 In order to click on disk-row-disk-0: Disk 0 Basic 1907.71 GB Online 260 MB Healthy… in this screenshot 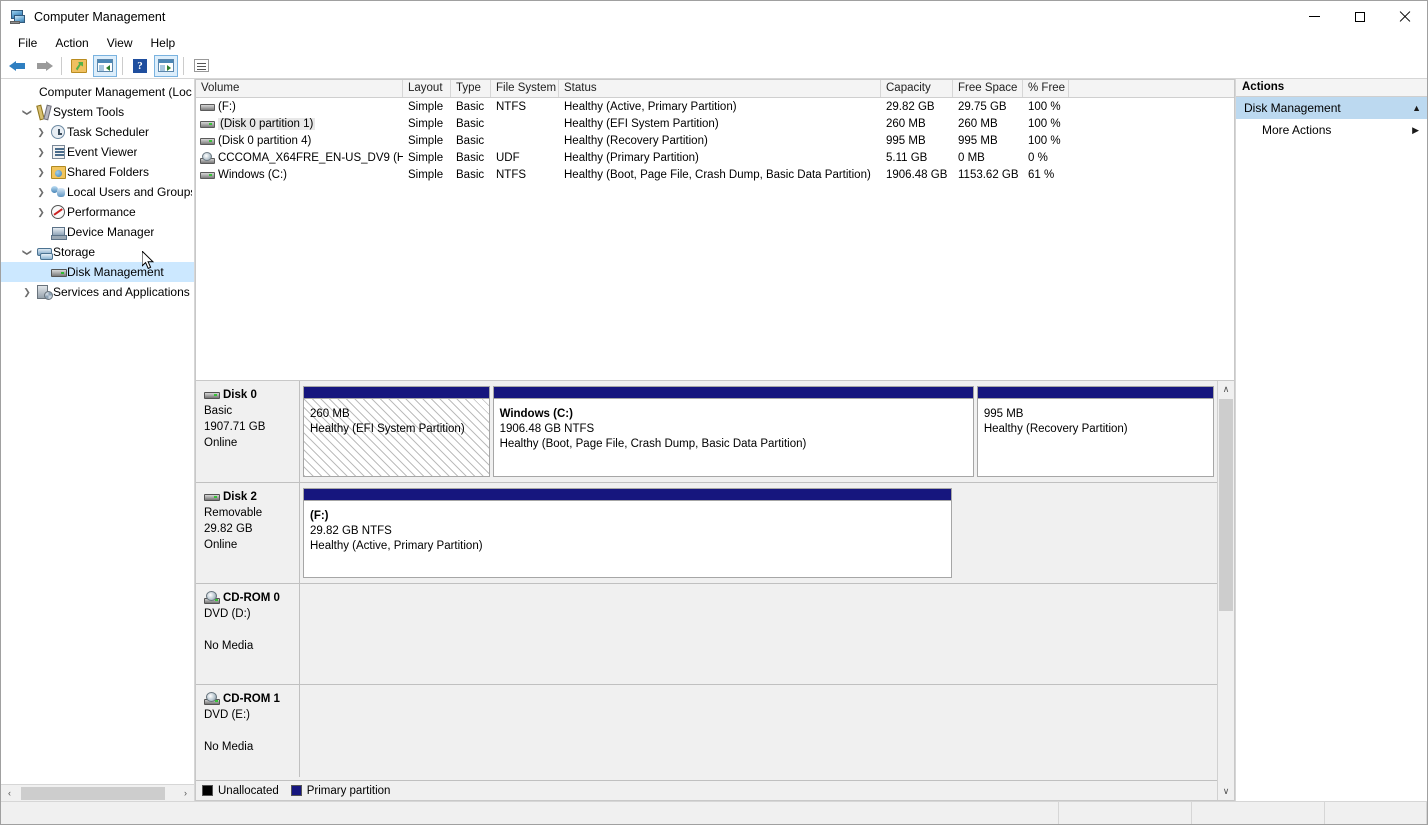, I will do `click(706, 432)`.